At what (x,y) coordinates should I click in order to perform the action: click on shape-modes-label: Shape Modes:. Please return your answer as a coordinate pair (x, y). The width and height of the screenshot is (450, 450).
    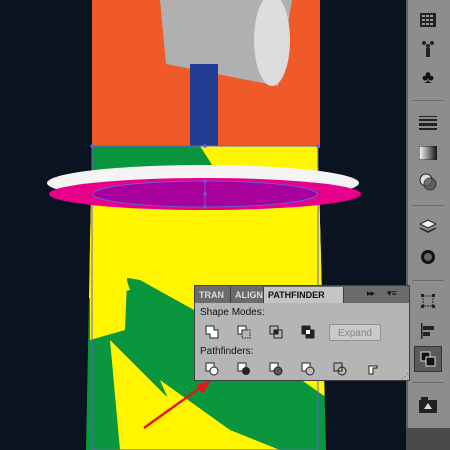
    Looking at the image, I should click on (232, 312).